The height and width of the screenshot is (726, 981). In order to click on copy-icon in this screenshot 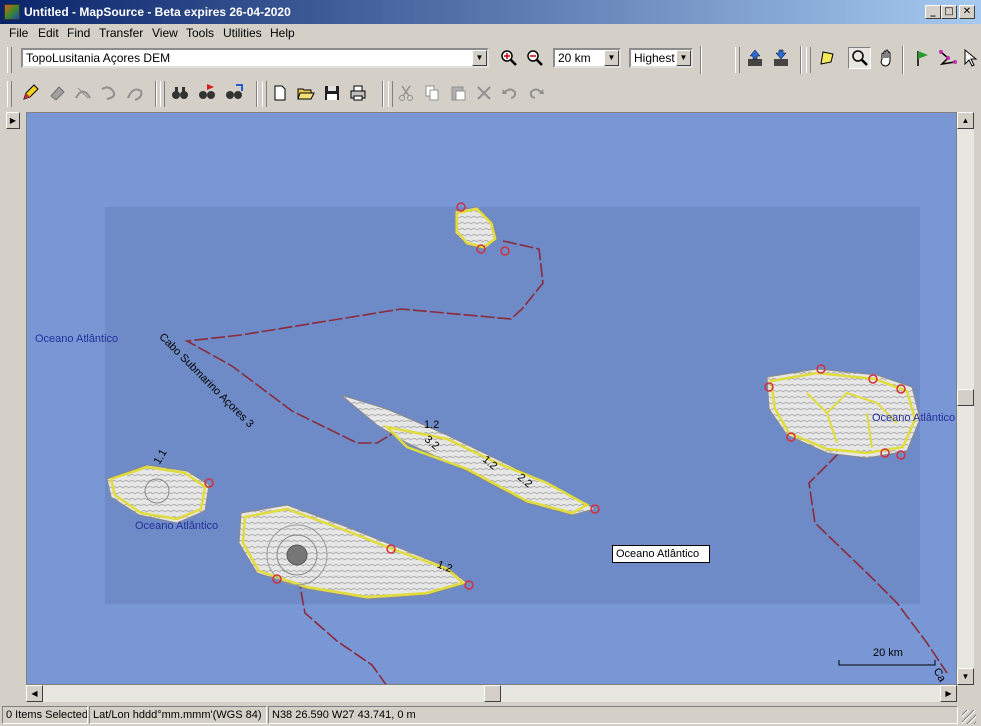, I will do `click(431, 93)`.